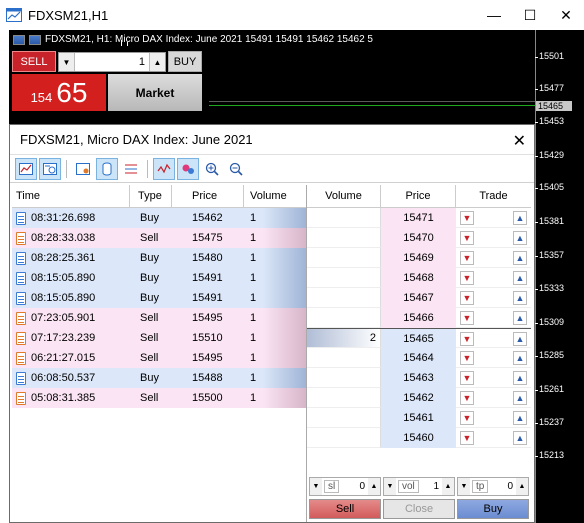  What do you see at coordinates (419, 486) in the screenshot?
I see `volume-stepper: ▼ vol 1 ▲` at bounding box center [419, 486].